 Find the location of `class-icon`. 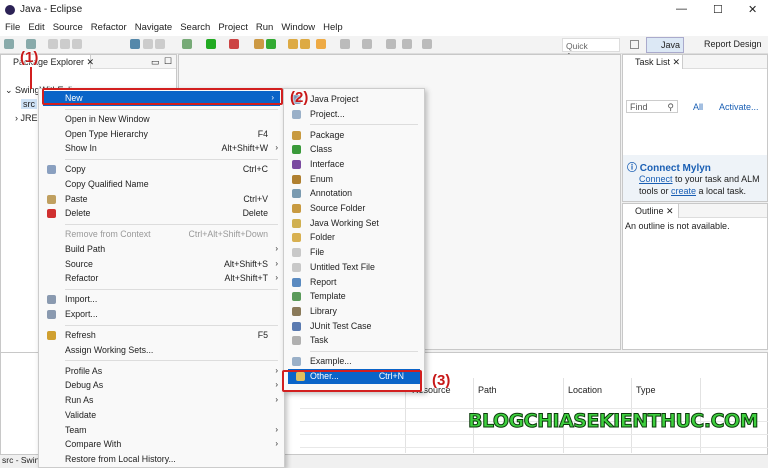

class-icon is located at coordinates (296, 150).